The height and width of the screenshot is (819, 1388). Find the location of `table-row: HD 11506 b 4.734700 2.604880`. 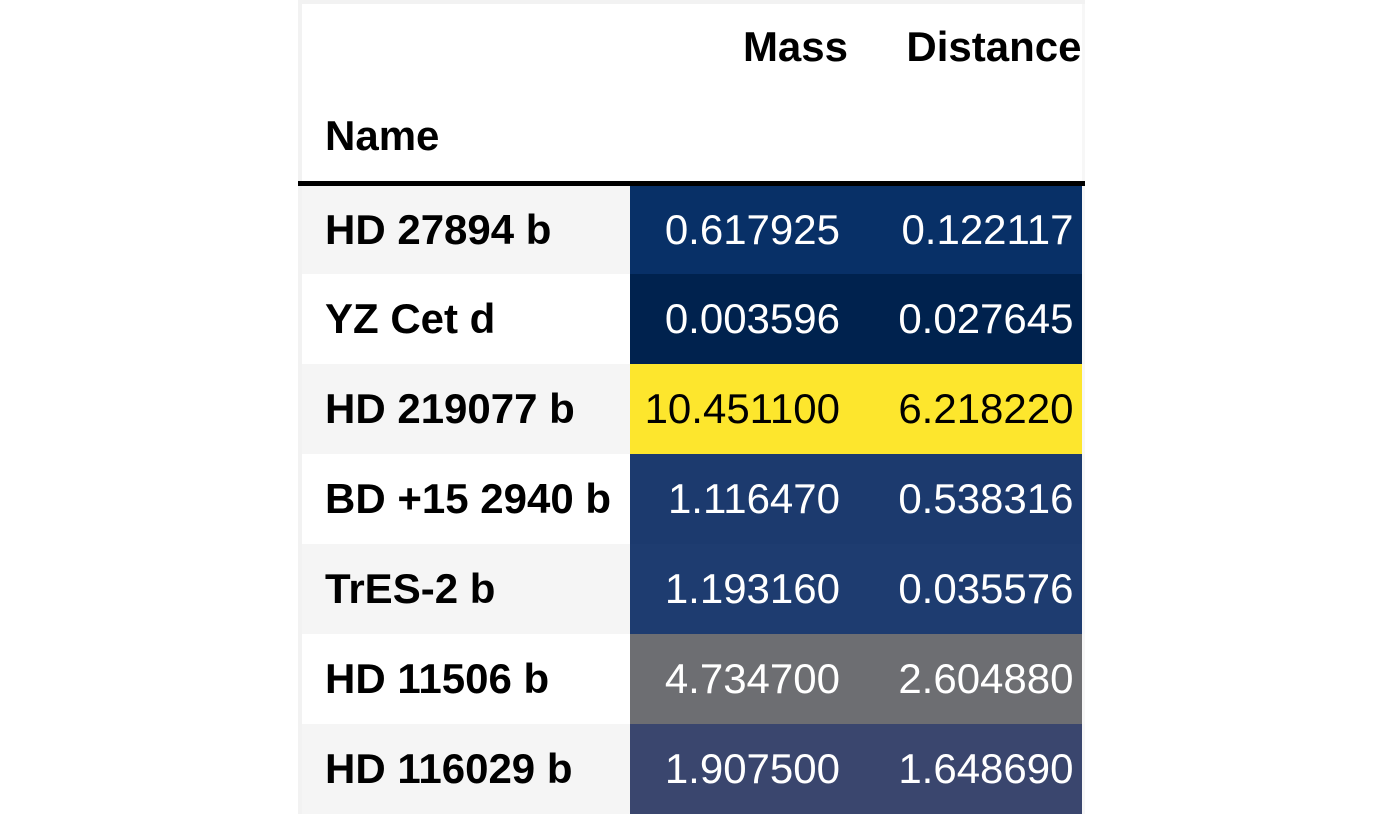

table-row: HD 11506 b 4.734700 2.604880 is located at coordinates (691, 678).